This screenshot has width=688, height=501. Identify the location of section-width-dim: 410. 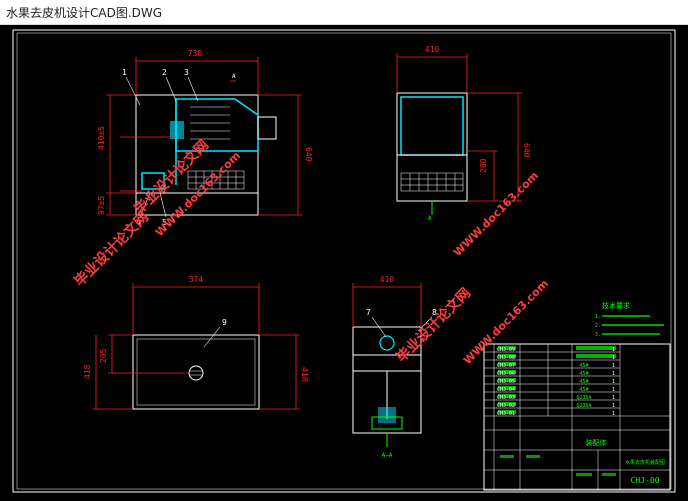
(387, 279).